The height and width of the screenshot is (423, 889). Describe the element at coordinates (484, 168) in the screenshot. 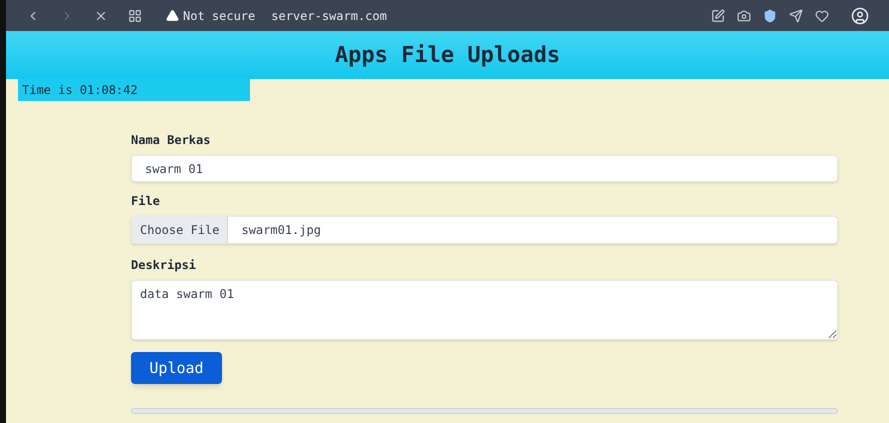

I see `name-field: swarm 01` at that location.